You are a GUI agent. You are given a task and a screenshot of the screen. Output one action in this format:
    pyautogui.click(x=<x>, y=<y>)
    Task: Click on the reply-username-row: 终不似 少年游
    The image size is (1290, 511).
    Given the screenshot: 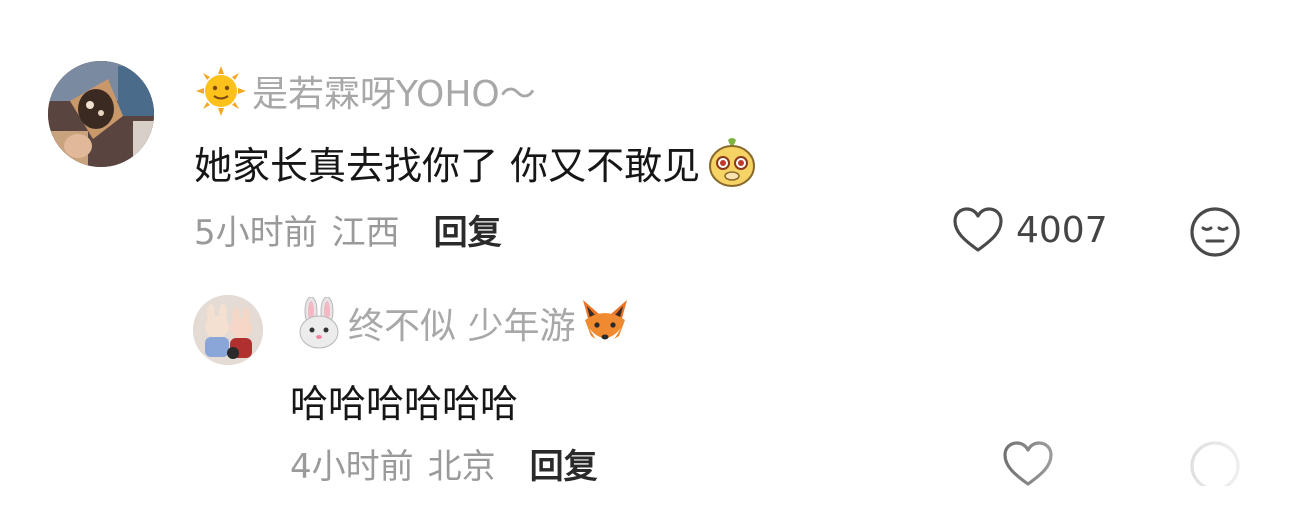 What is the action you would take?
    pyautogui.click(x=463, y=323)
    